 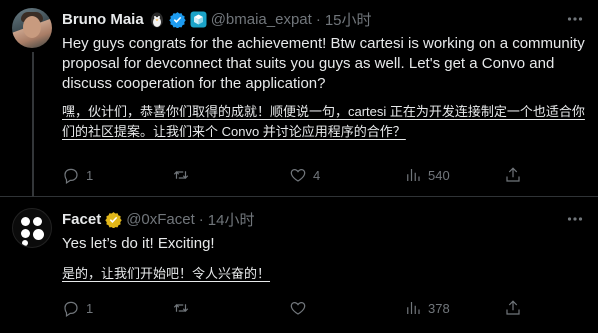 I want to click on author-handle: @0xFacet, so click(x=160, y=219).